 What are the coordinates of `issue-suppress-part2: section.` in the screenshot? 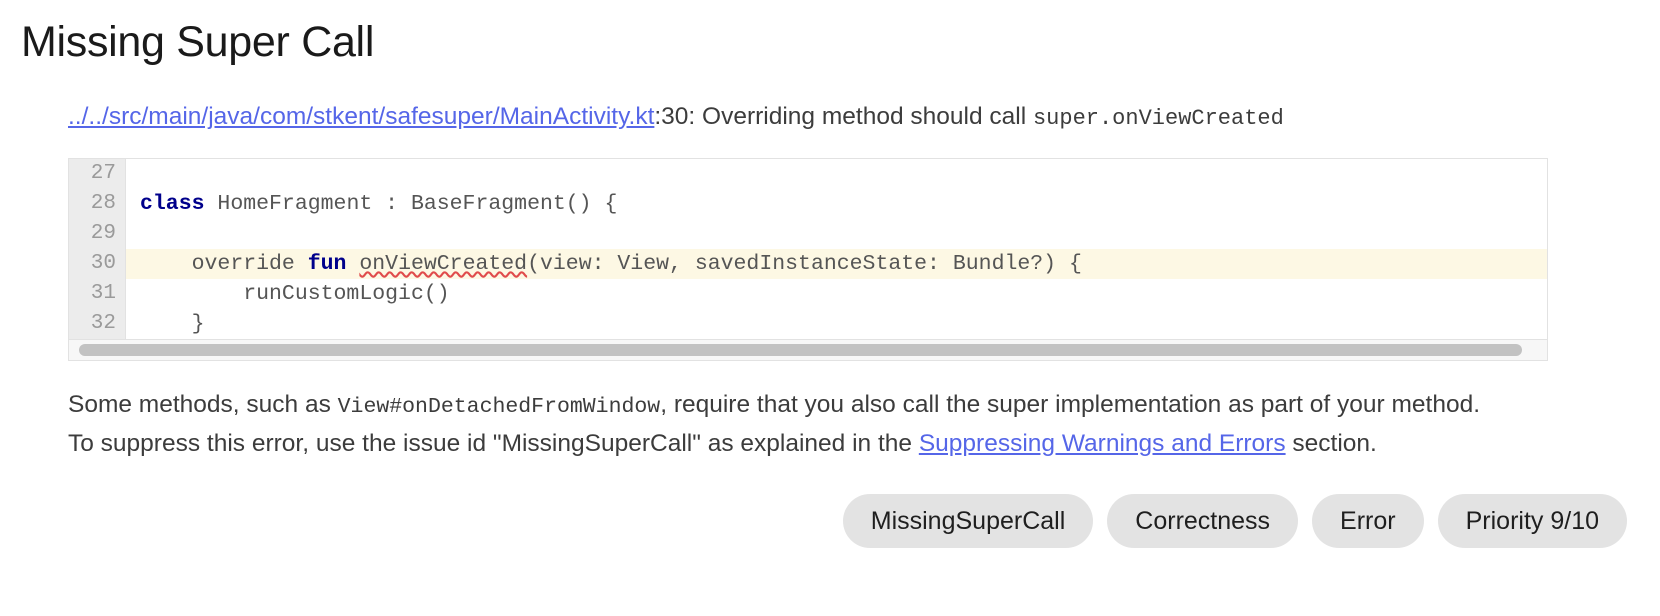 It's located at (1331, 443).